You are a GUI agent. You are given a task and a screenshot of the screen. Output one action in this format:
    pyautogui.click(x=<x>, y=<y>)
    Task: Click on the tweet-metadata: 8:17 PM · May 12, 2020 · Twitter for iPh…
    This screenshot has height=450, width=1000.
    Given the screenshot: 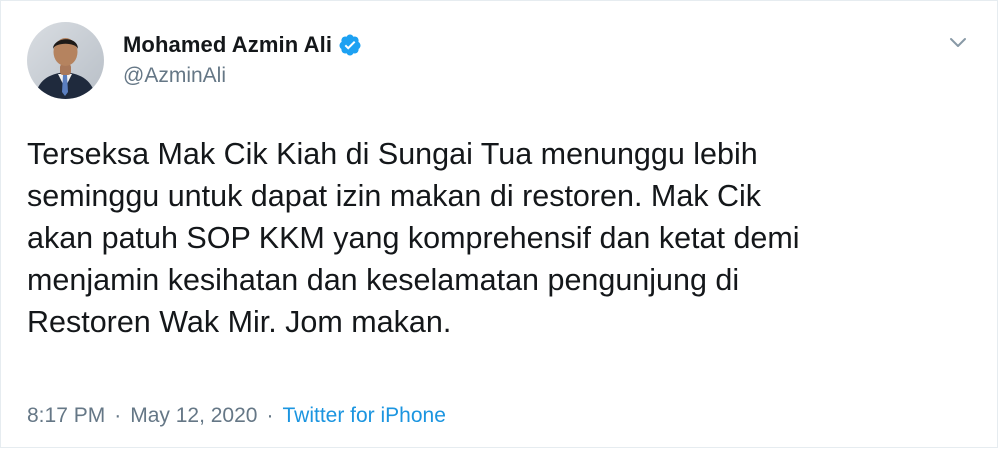 What is the action you would take?
    pyautogui.click(x=236, y=416)
    